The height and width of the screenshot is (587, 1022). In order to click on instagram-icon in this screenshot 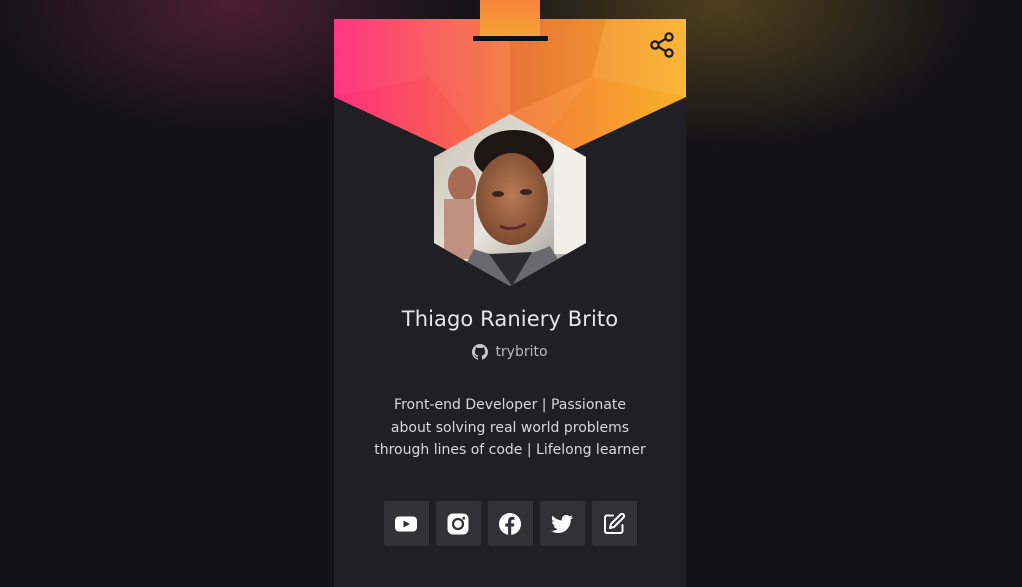, I will do `click(458, 523)`.